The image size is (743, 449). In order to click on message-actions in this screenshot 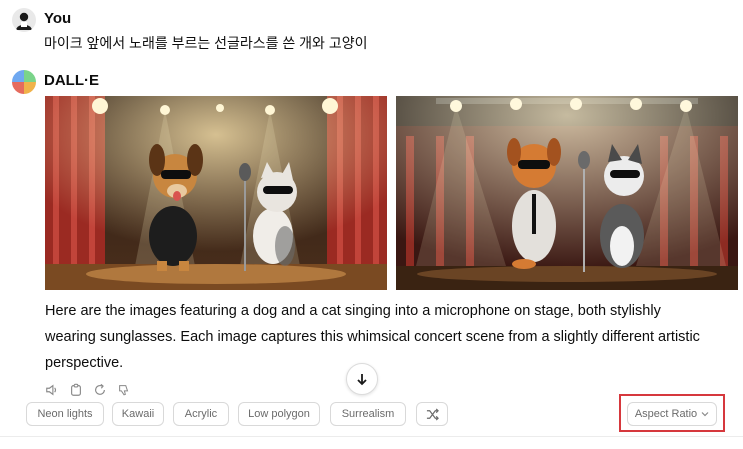, I will do `click(88, 391)`.